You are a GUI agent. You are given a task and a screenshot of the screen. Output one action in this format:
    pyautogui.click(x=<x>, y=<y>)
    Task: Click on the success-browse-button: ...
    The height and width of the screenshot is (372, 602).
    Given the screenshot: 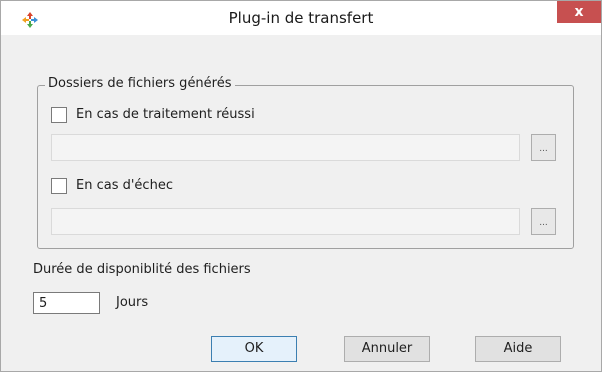 What is the action you would take?
    pyautogui.click(x=543, y=147)
    